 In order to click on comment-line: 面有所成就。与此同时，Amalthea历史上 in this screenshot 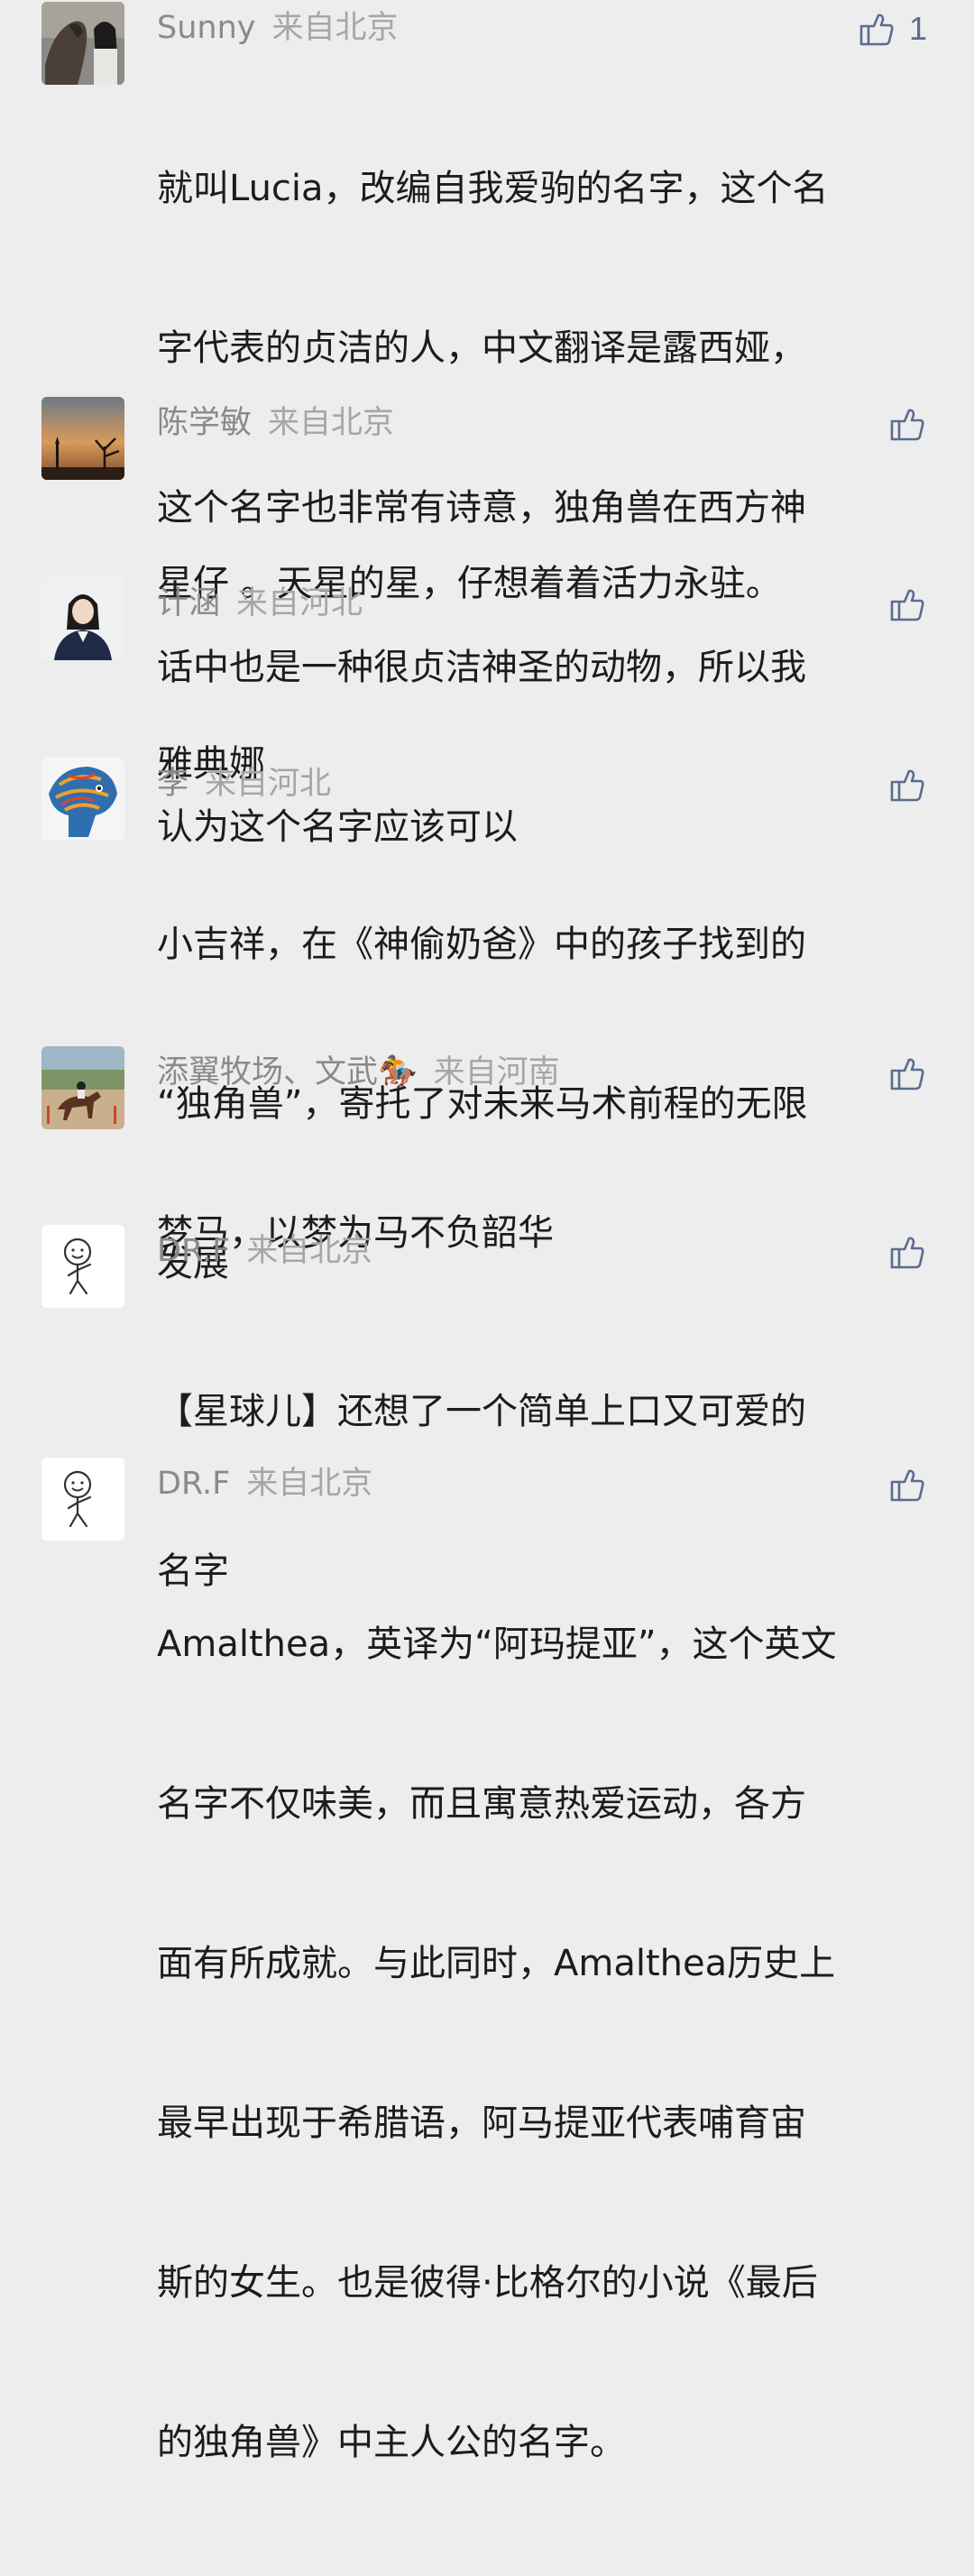, I will do `click(496, 1964)`.